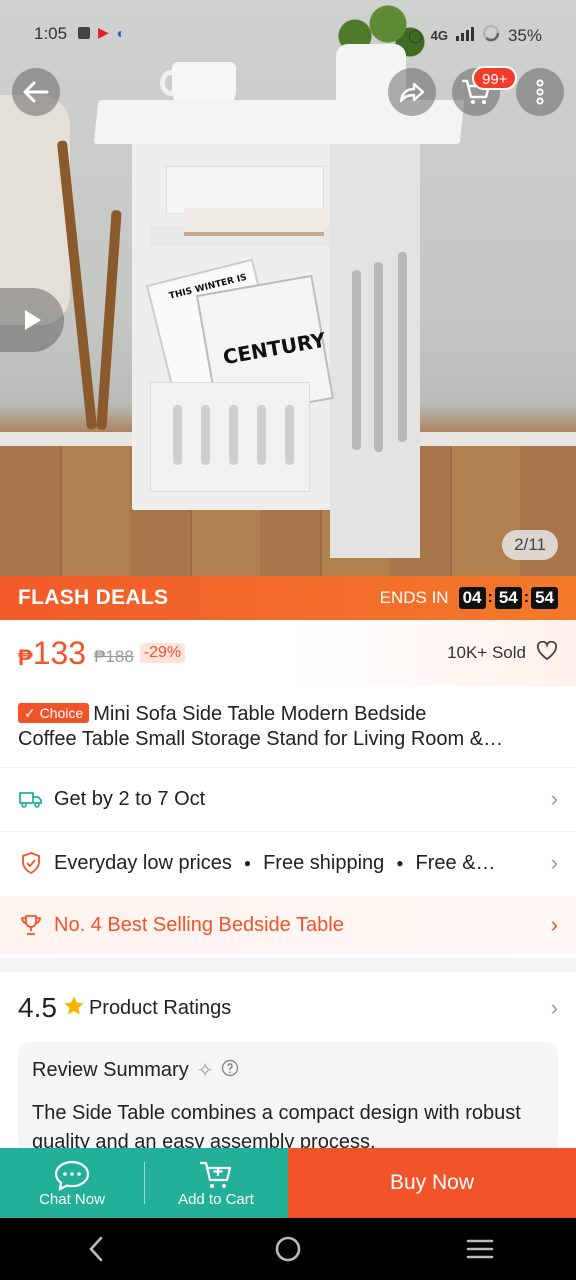  What do you see at coordinates (274, 348) in the screenshot?
I see `book-text: CENTURY` at bounding box center [274, 348].